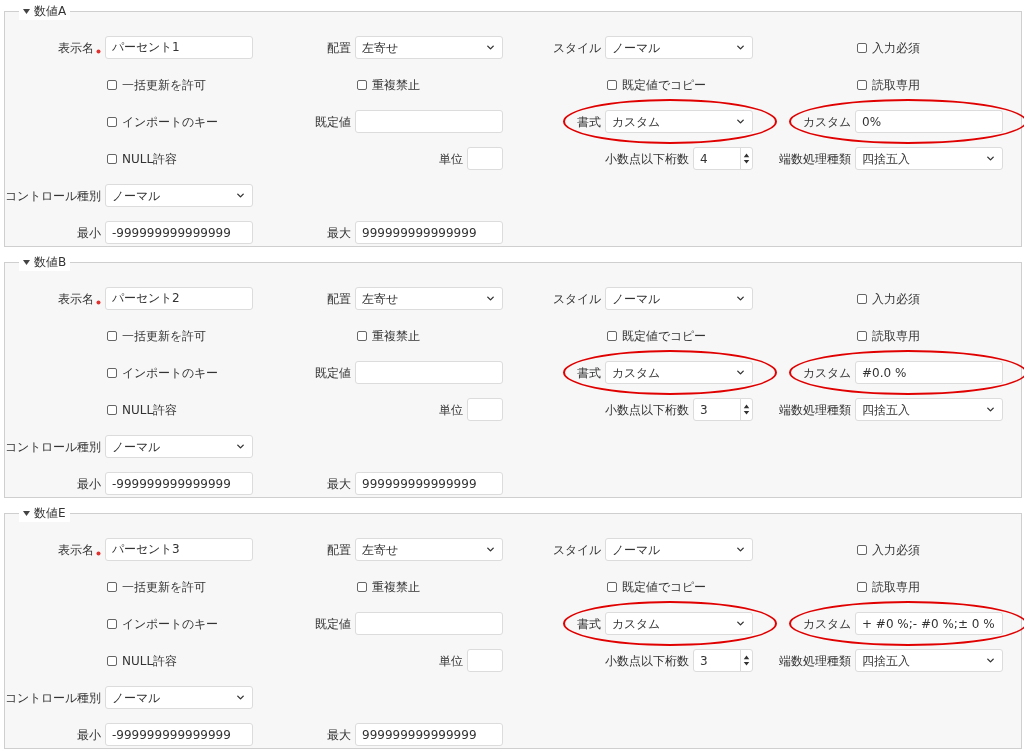 This screenshot has height=754, width=1024. What do you see at coordinates (76, 48) in the screenshot?
I see `field-label: 表示名` at bounding box center [76, 48].